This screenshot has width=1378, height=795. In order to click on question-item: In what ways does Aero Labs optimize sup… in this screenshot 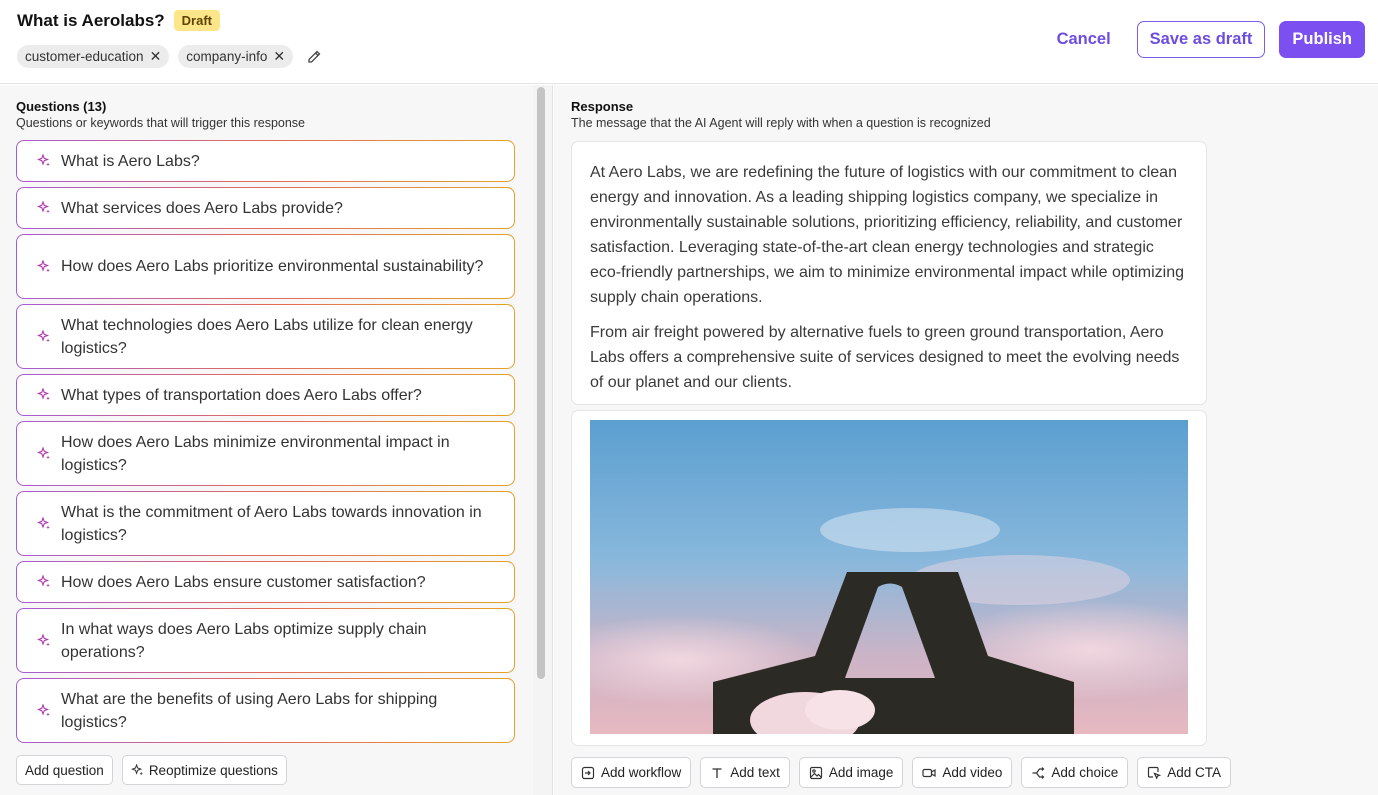, I will do `click(265, 640)`.